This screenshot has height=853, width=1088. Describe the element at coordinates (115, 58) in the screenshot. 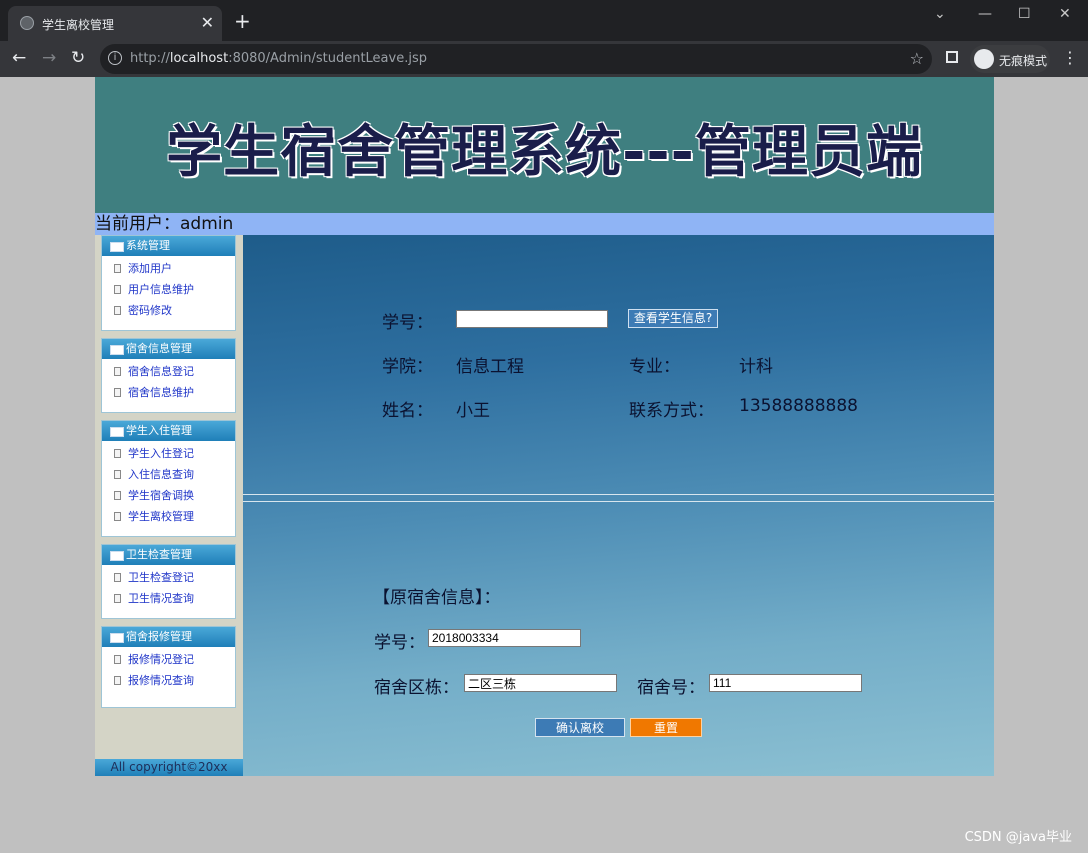

I see `info-icon: i` at that location.